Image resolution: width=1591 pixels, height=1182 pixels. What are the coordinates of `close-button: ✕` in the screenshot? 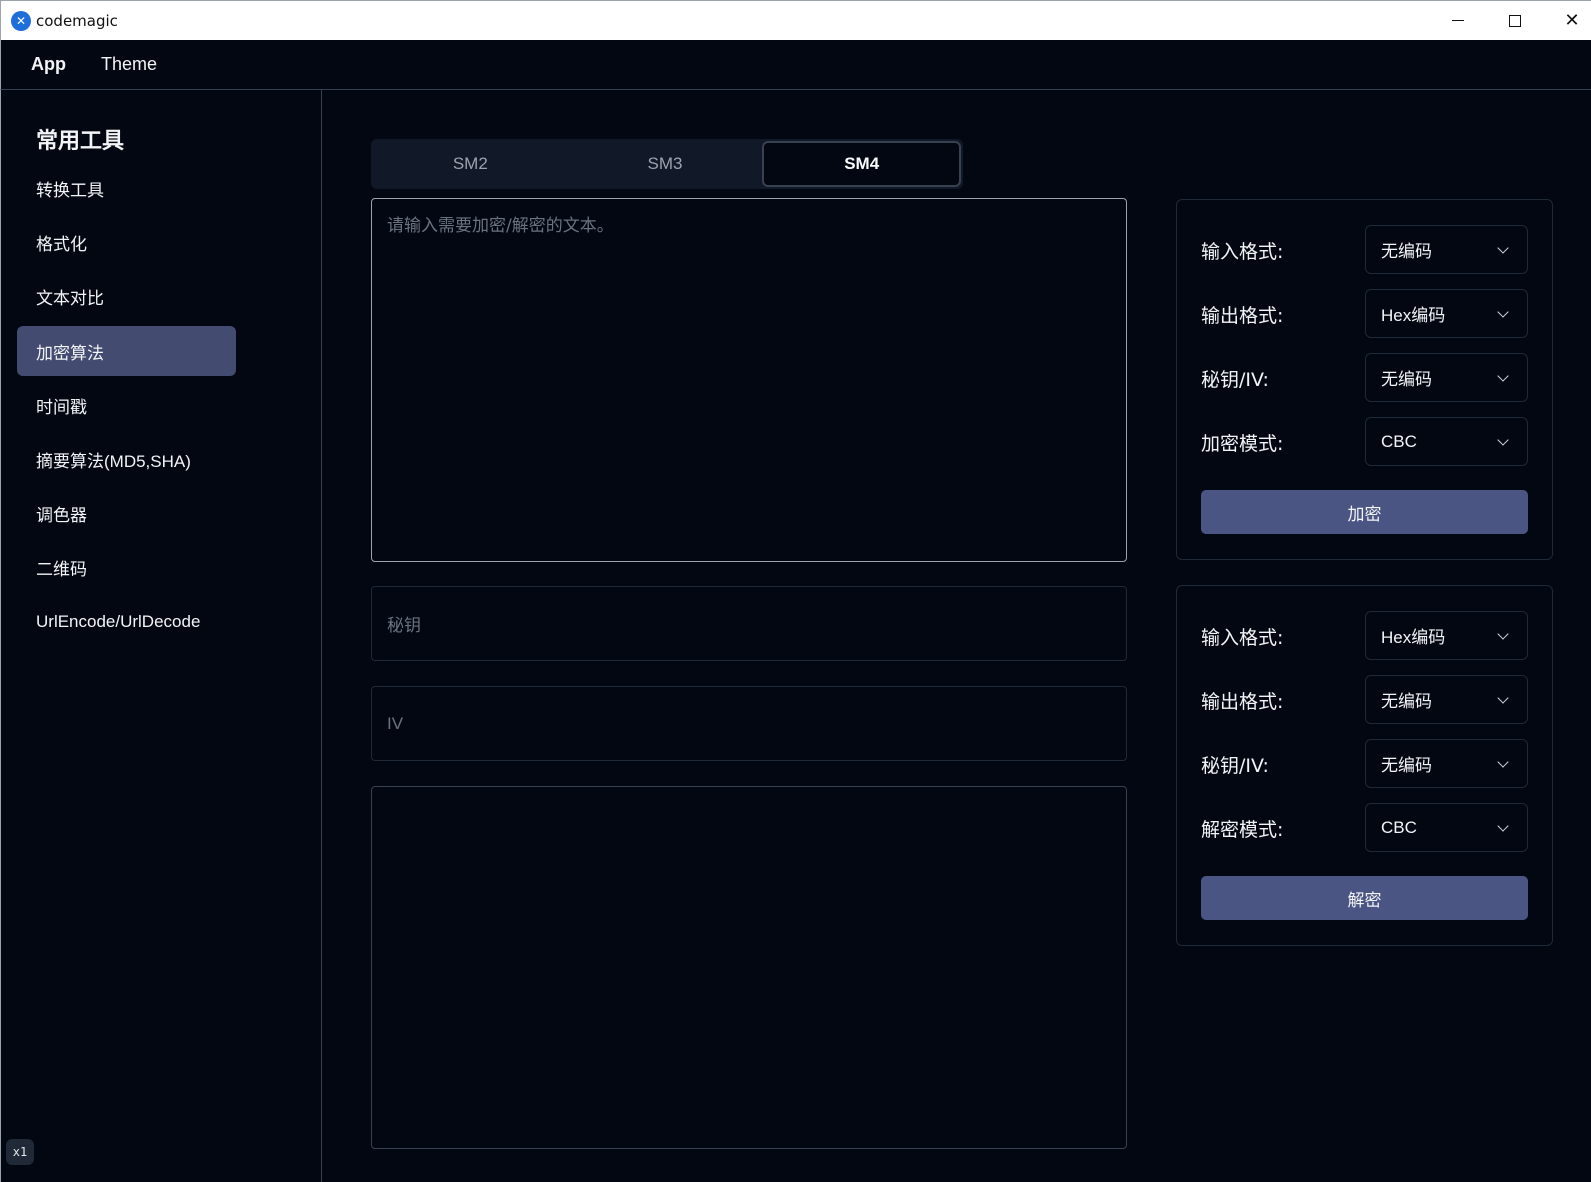 It's located at (1570, 20).